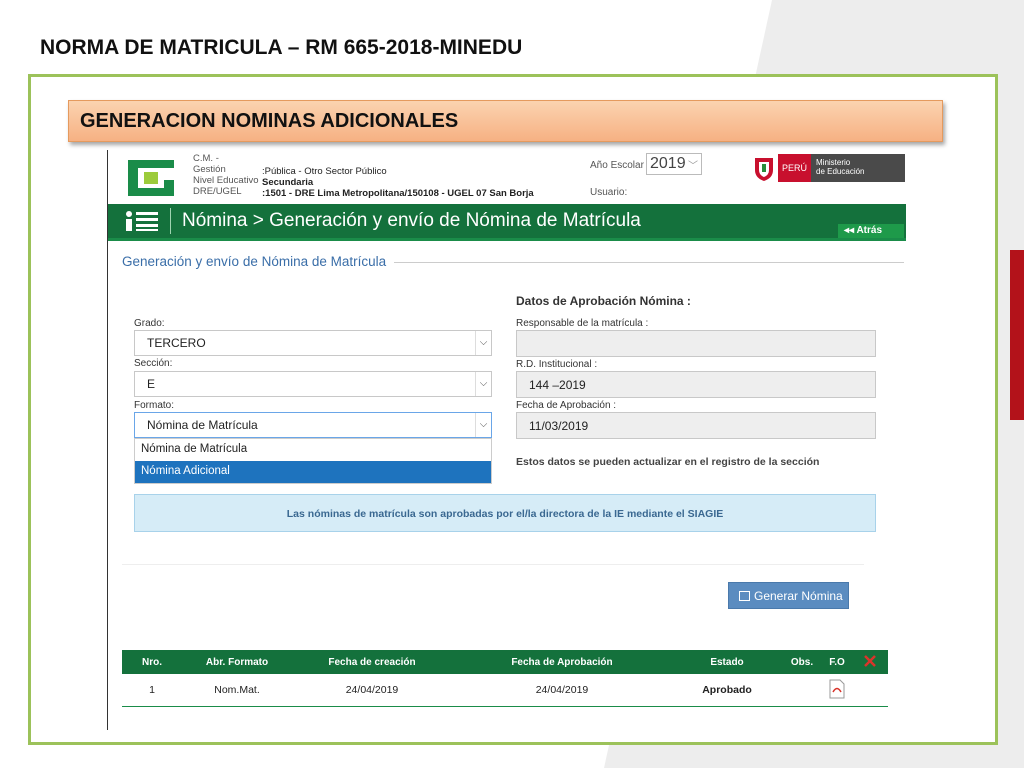  I want to click on peru-label: PERÚ, so click(795, 168).